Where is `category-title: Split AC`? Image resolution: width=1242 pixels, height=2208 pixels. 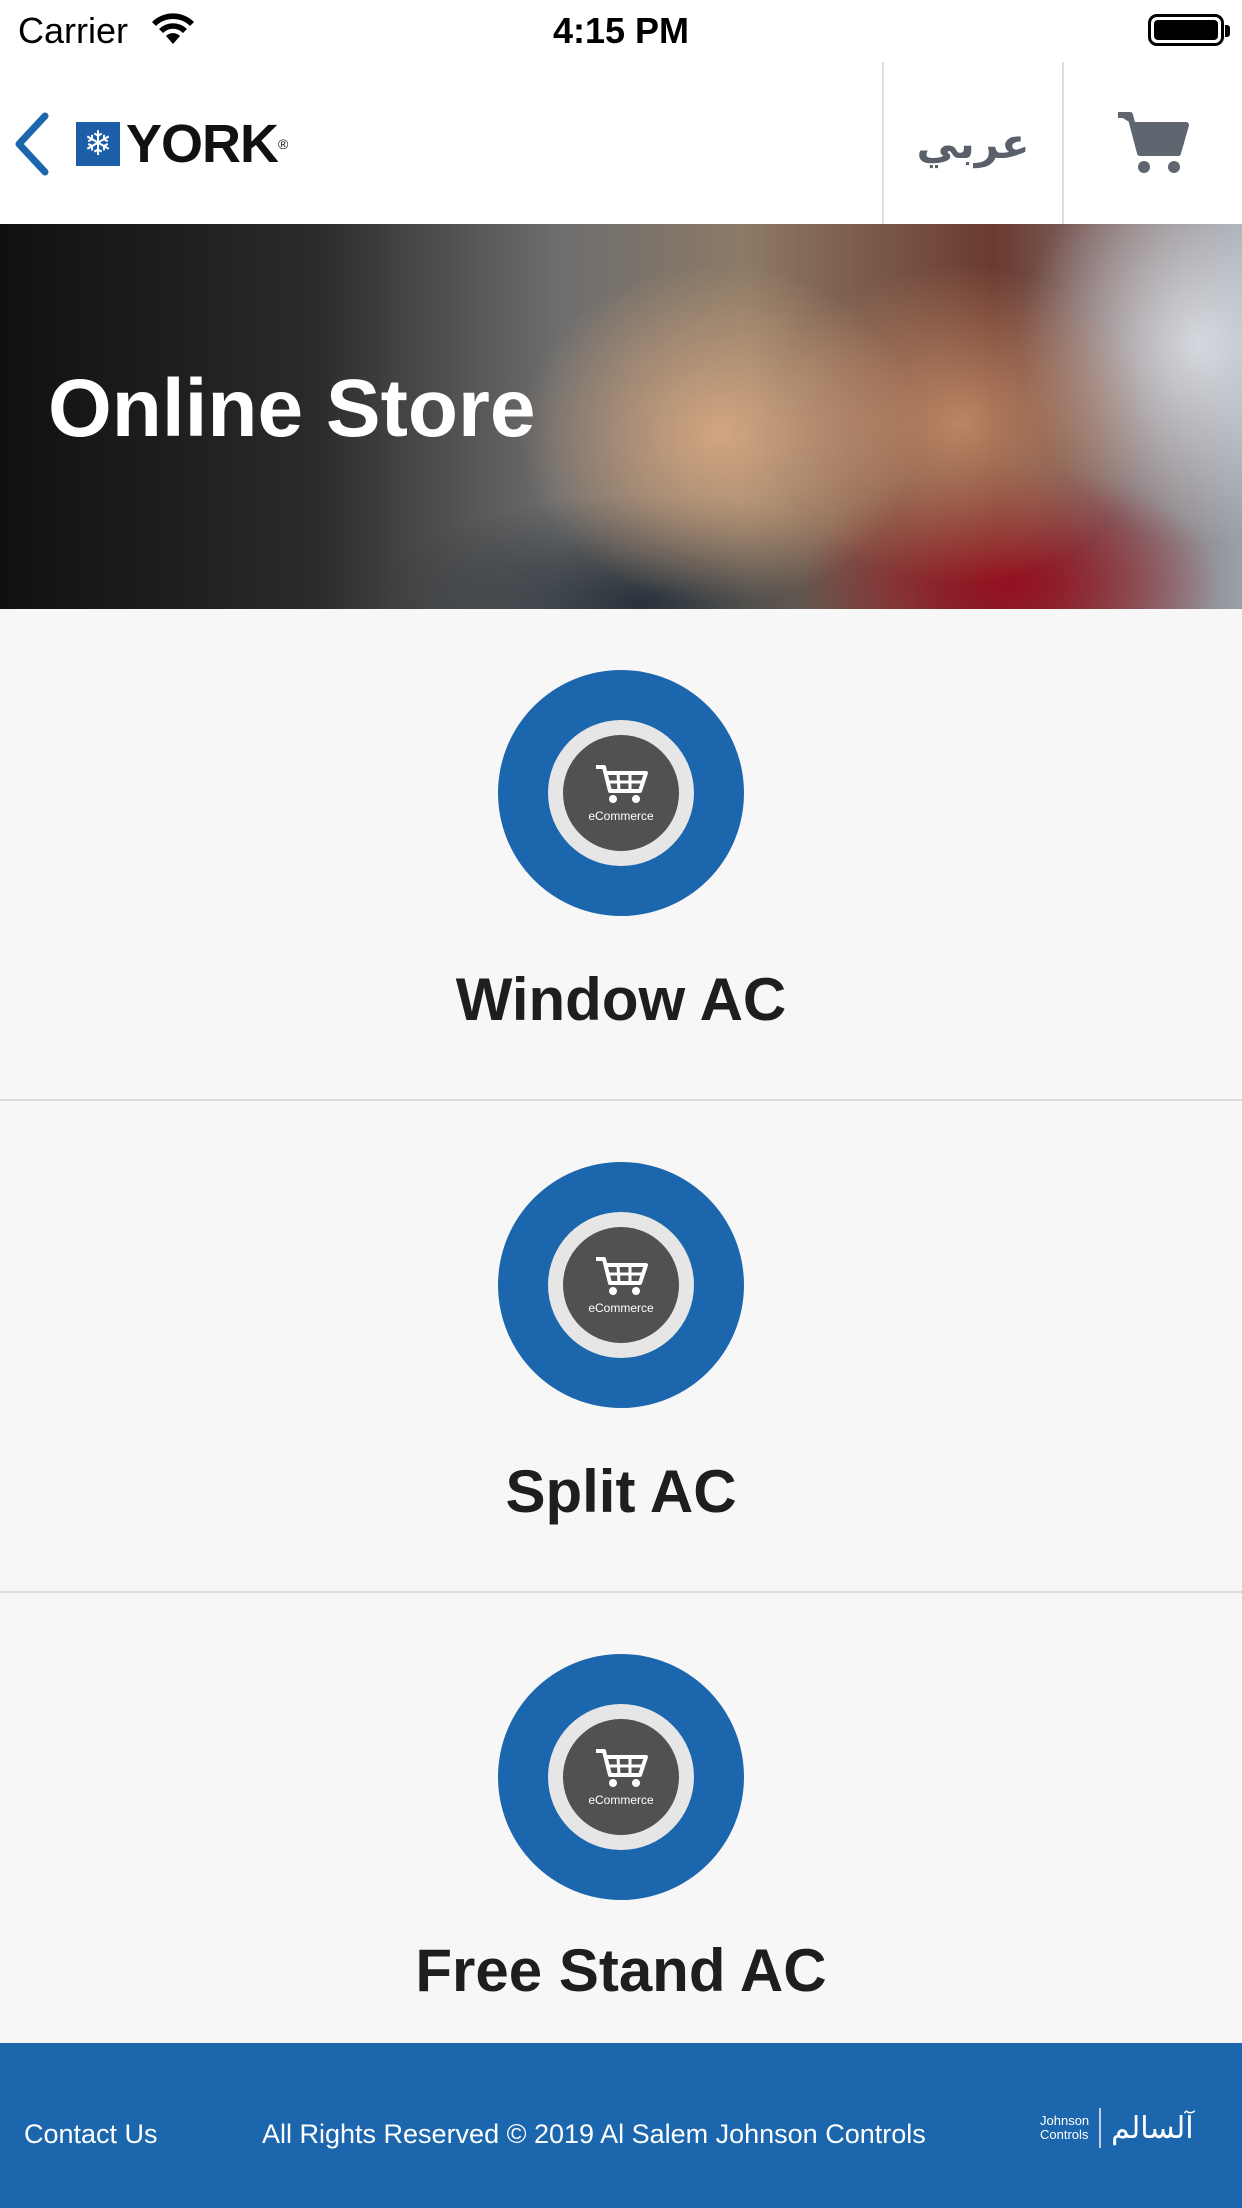
category-title: Split AC is located at coordinates (621, 1491).